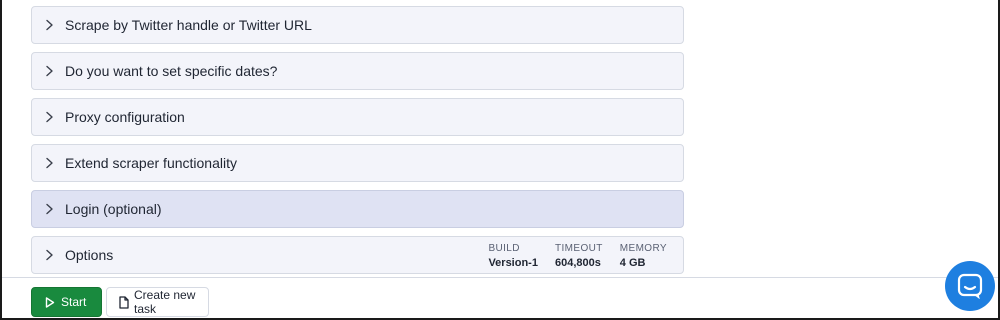  I want to click on chat-launcher-button, so click(970, 286).